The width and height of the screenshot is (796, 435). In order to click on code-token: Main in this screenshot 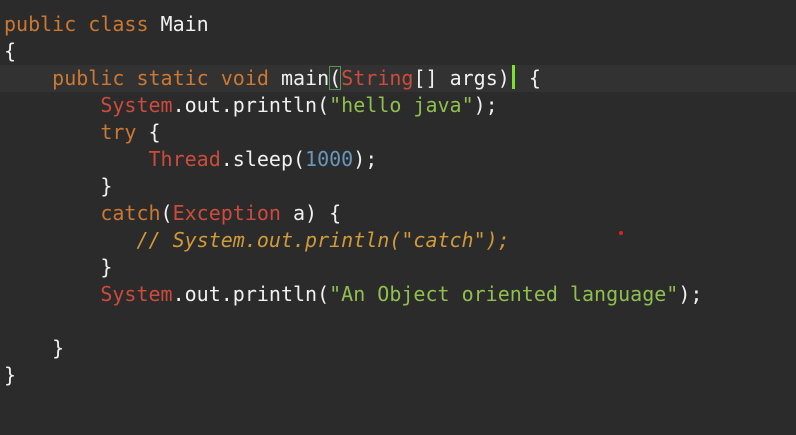, I will do `click(178, 24)`.